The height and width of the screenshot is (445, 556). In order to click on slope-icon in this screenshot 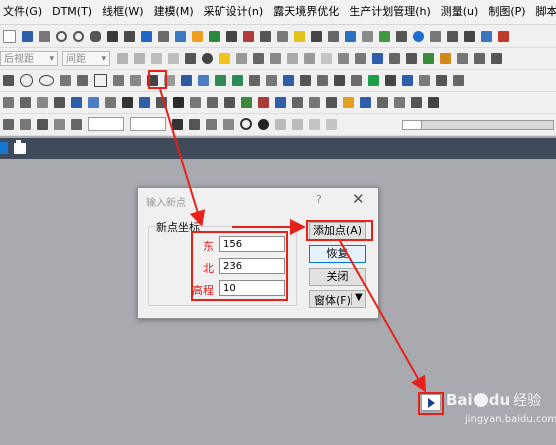, I will do `click(254, 80)`.